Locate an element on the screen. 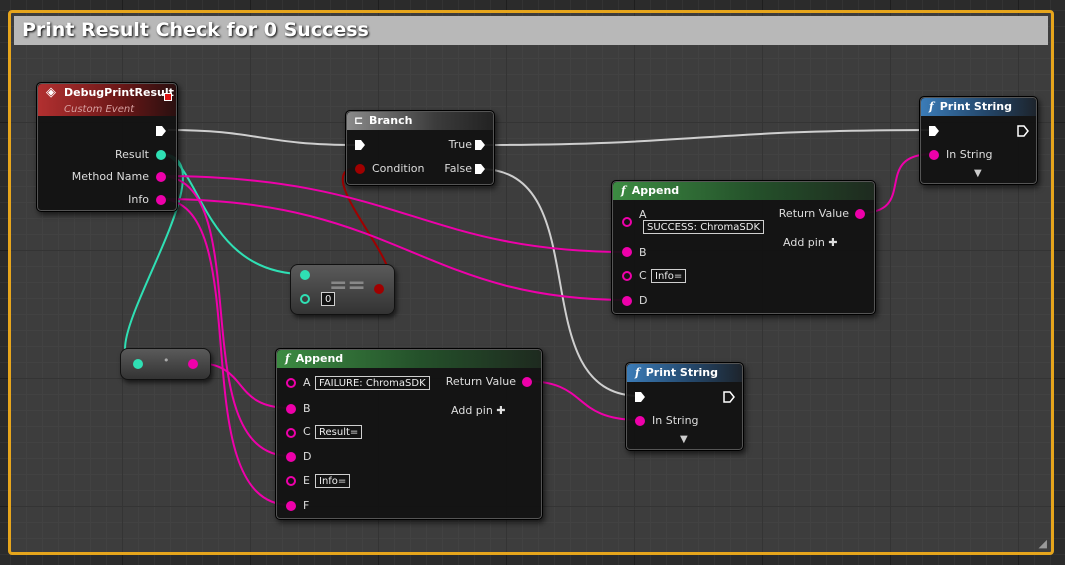  append-success-a-pin is located at coordinates (627, 222).